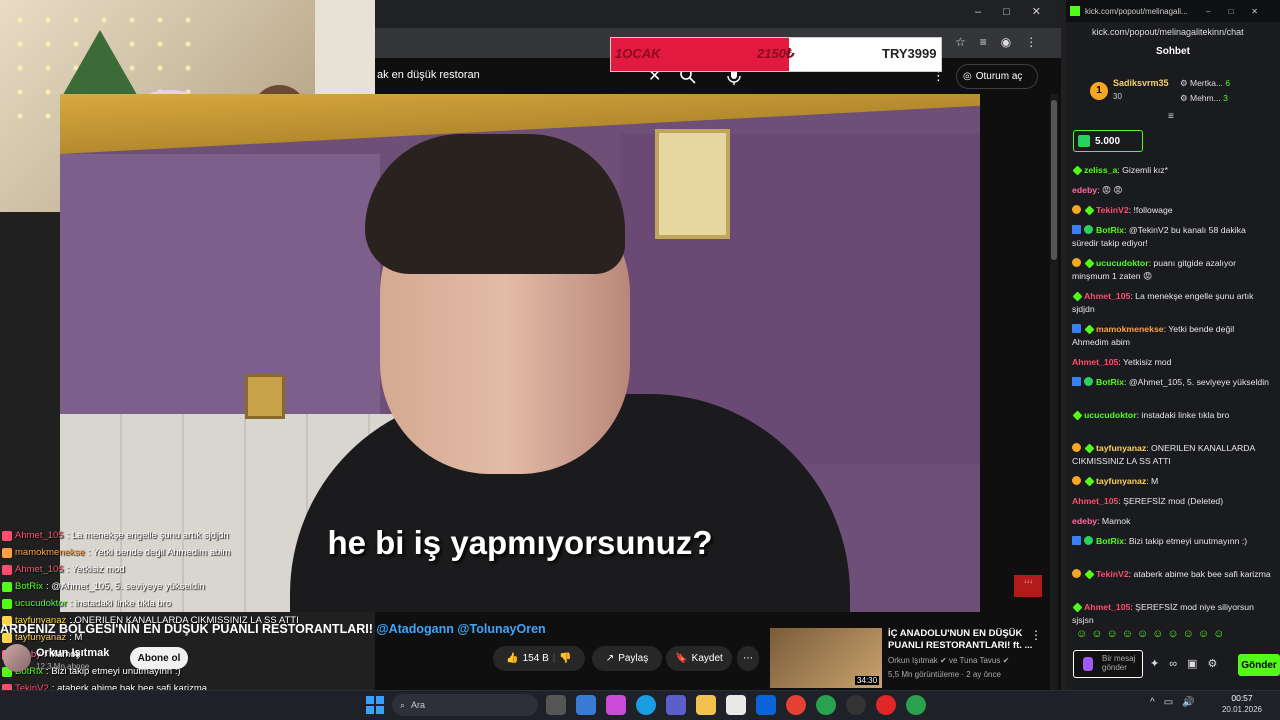 This screenshot has width=1280, height=720. What do you see at coordinates (1259, 665) in the screenshot?
I see `send-button: Gönder` at bounding box center [1259, 665].